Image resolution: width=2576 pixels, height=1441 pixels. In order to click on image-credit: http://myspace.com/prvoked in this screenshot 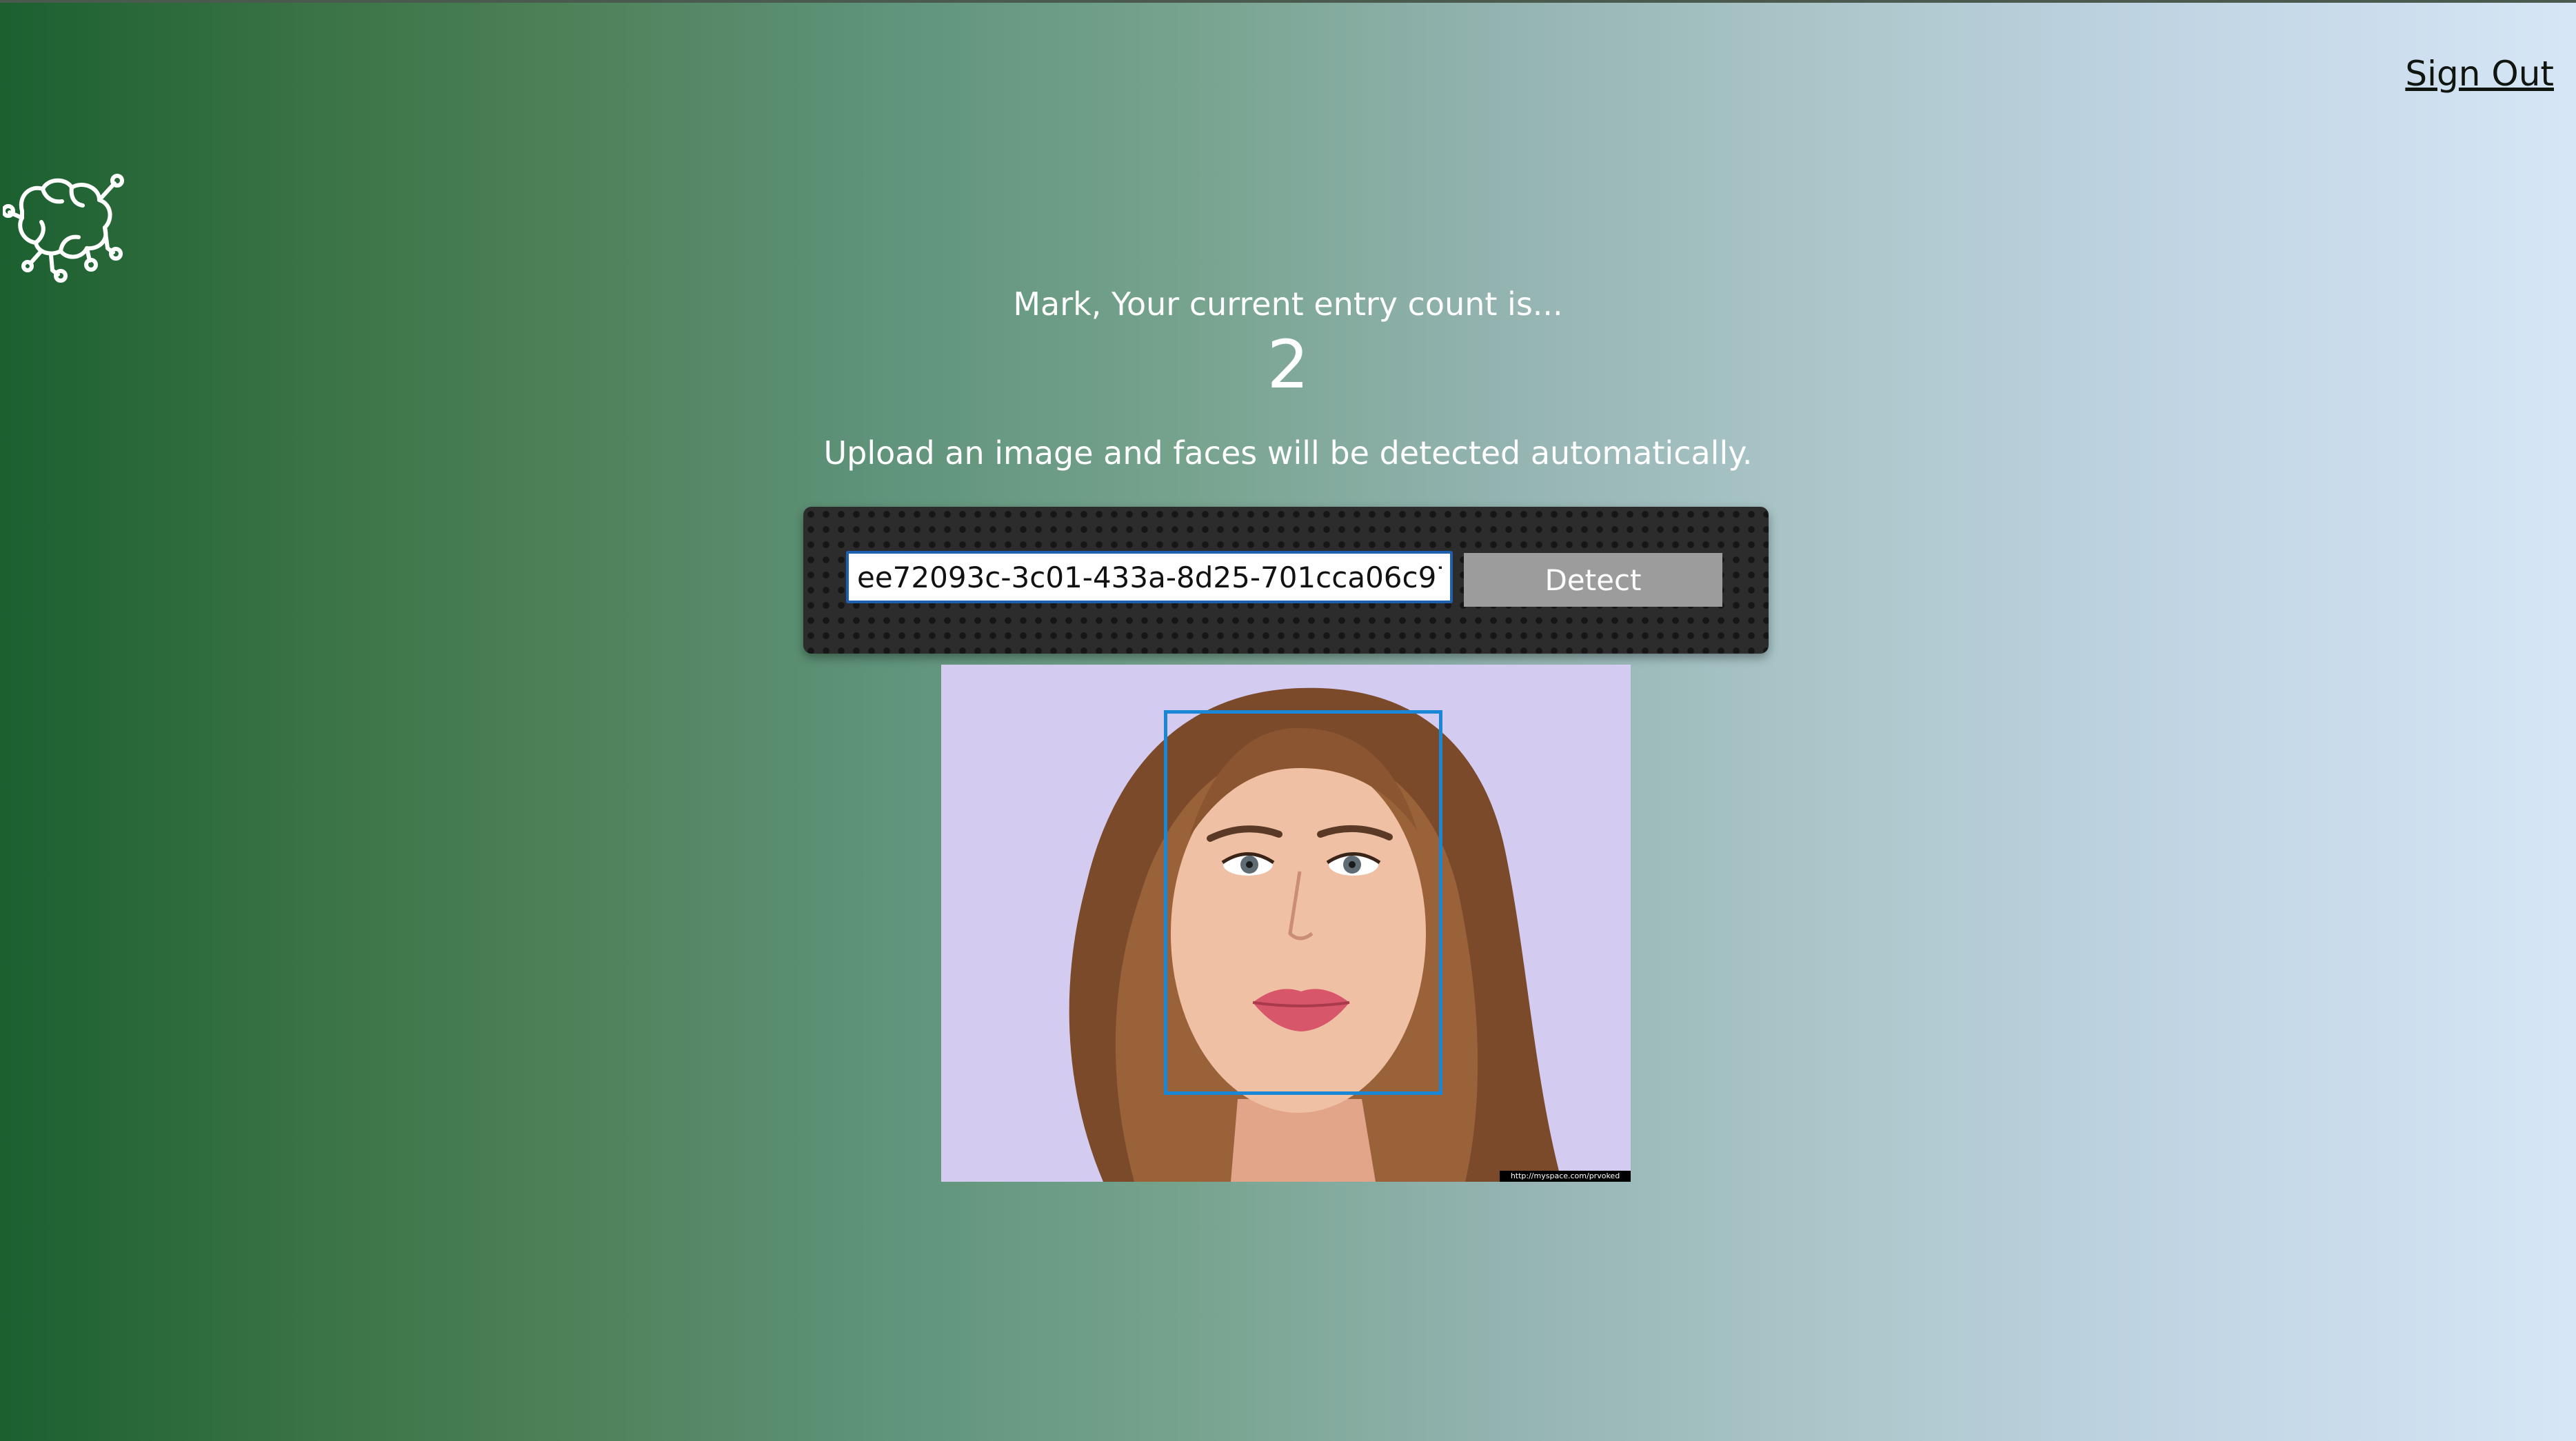, I will do `click(1565, 1176)`.